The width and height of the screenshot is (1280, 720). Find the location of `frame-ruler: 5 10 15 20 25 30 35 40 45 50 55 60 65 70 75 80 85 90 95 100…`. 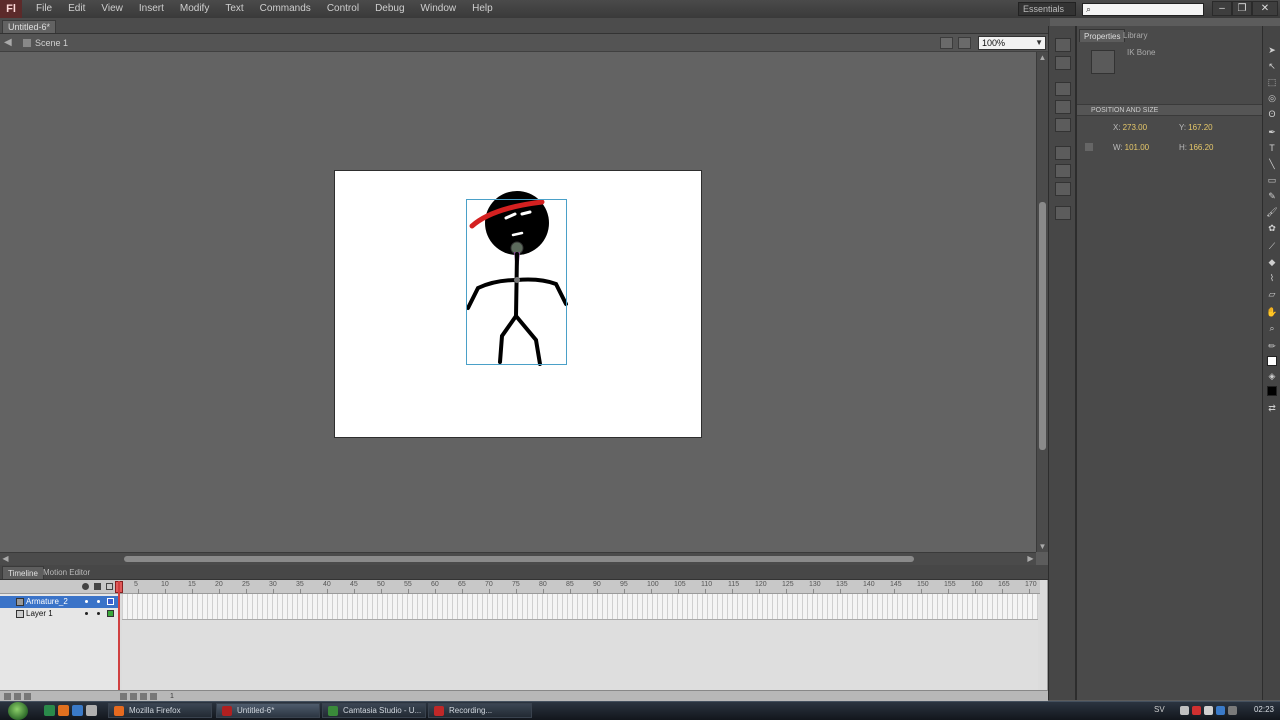

frame-ruler: 5 10 15 20 25 30 35 40 45 50 55 60 65 70 75 80 85 90 95 100… is located at coordinates (580, 587).